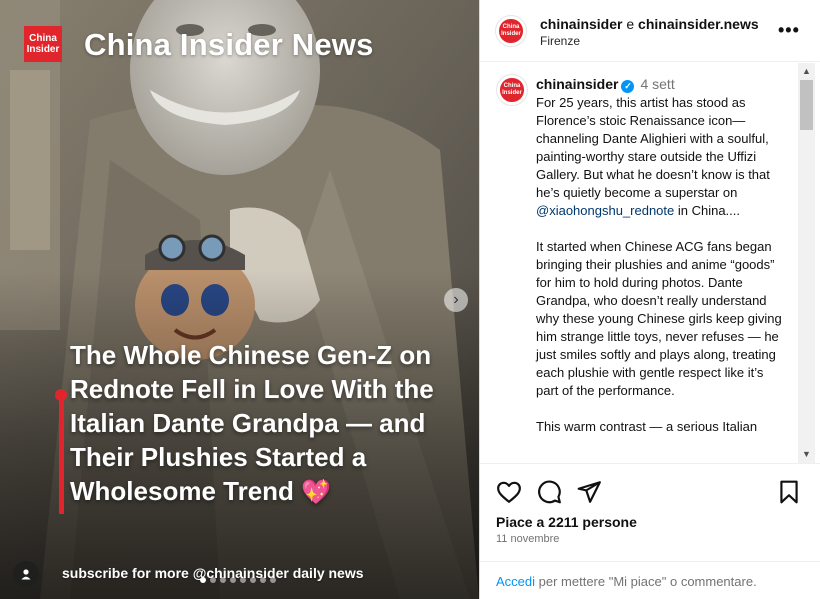 Image resolution: width=820 pixels, height=599 pixels. Describe the element at coordinates (456, 300) in the screenshot. I see `chevron-right-icon: ›` at that location.